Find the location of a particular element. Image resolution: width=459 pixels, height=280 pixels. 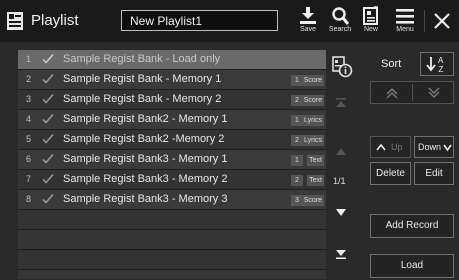

up-arrow-icon is located at coordinates (381, 147).